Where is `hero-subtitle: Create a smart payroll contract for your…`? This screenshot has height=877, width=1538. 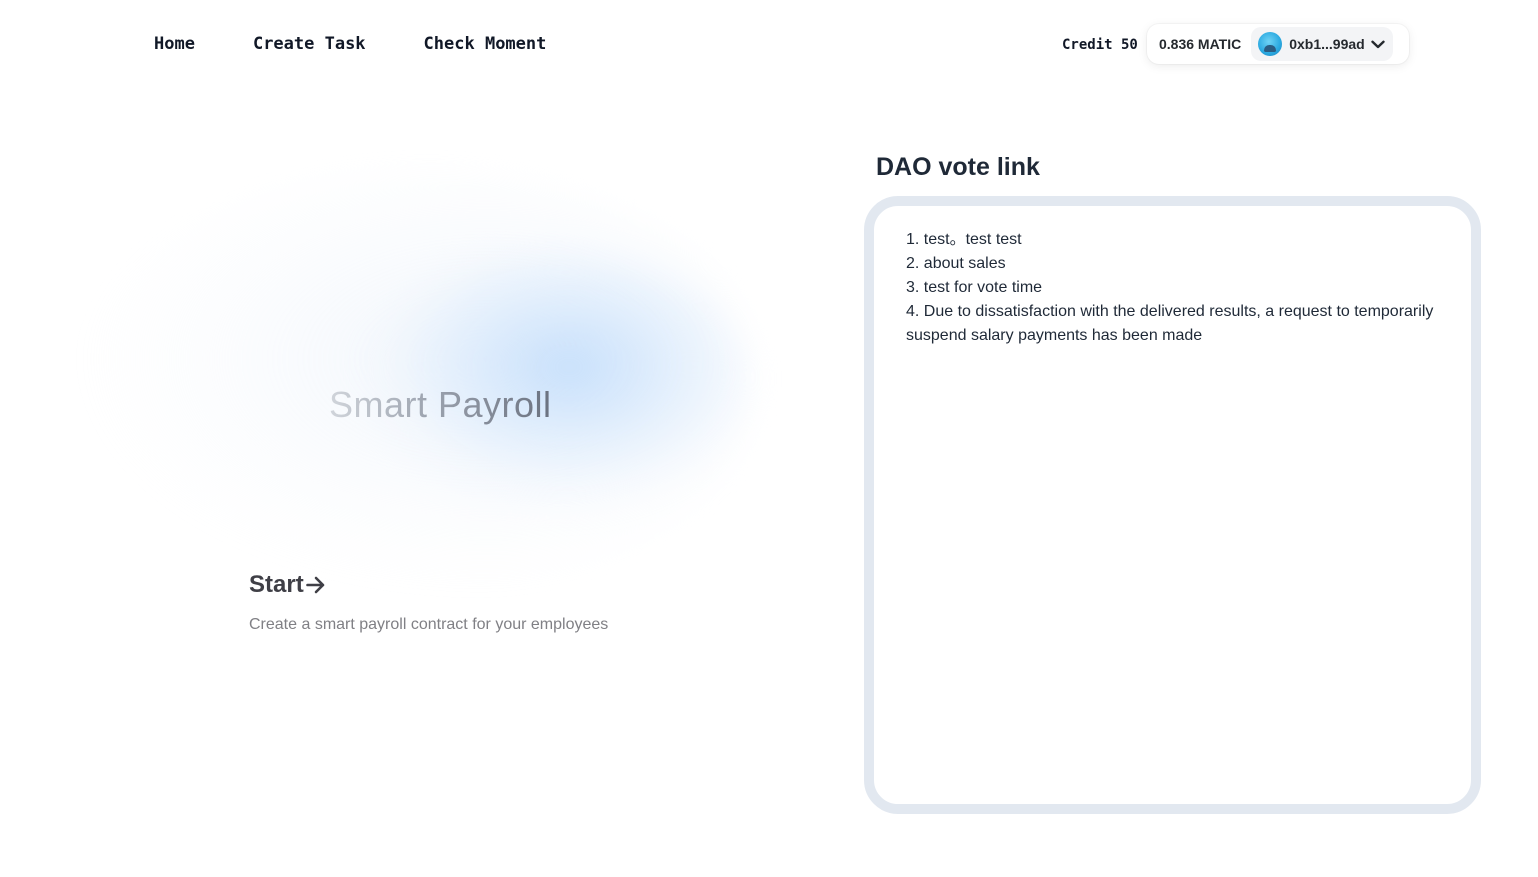
hero-subtitle: Create a smart payroll contract for your… is located at coordinates (429, 624).